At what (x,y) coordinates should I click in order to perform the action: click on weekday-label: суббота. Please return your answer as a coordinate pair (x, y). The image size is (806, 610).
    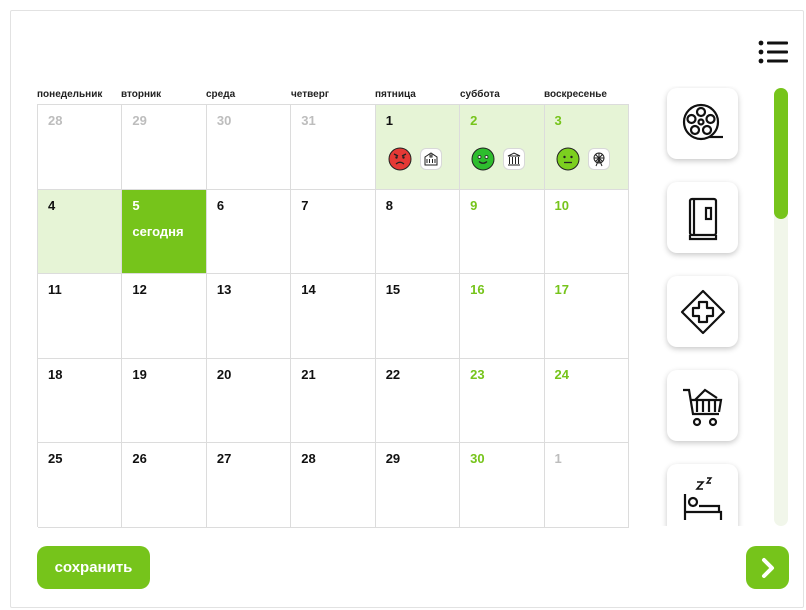
    Looking at the image, I should click on (480, 94).